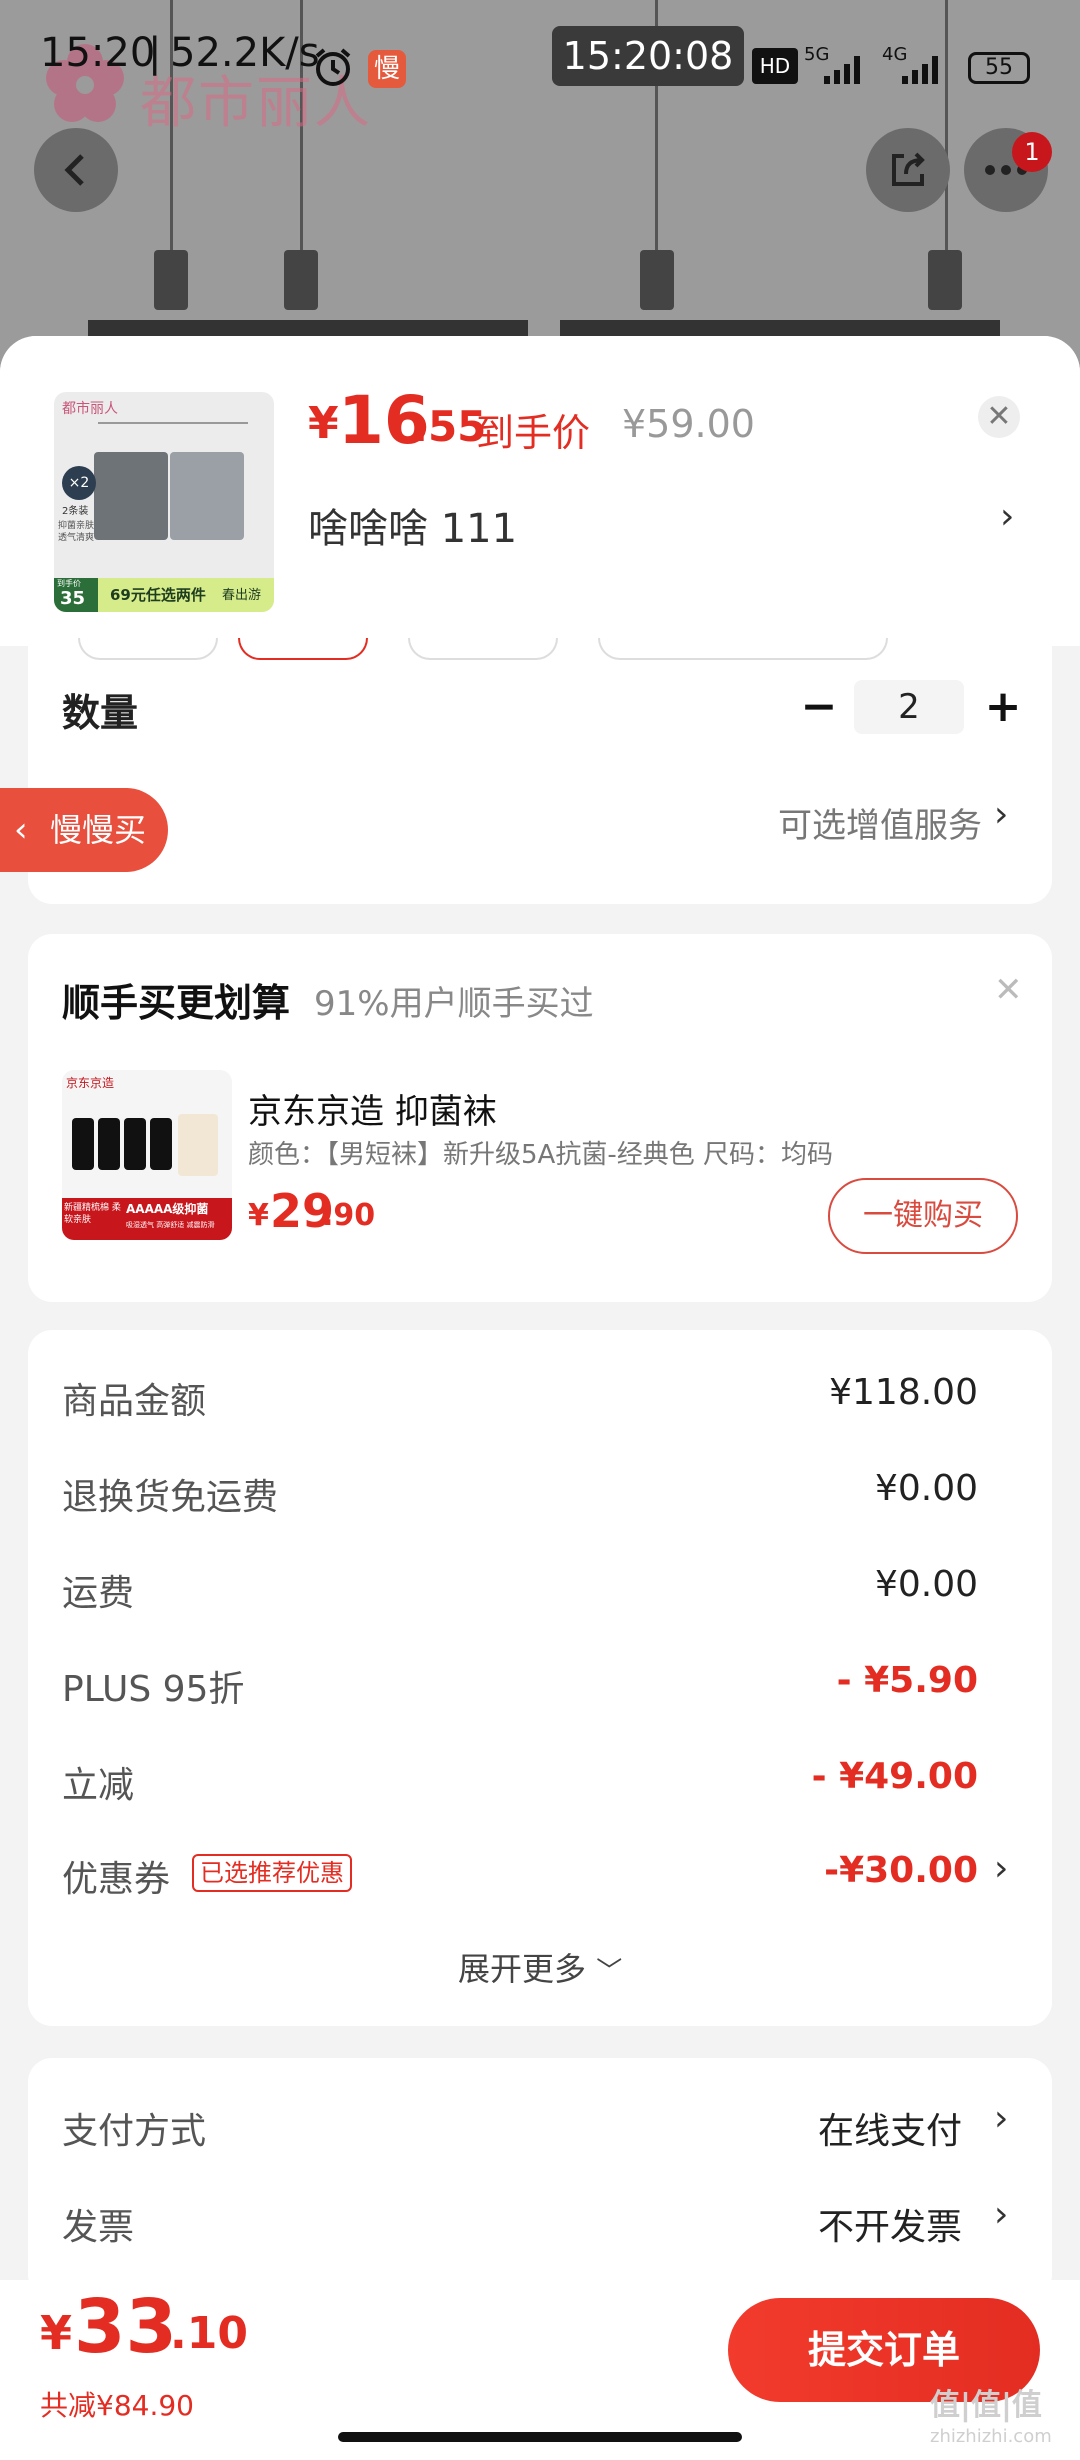 This screenshot has width=1080, height=2460. What do you see at coordinates (533, 433) in the screenshot?
I see `final-price-tag: 到手价` at bounding box center [533, 433].